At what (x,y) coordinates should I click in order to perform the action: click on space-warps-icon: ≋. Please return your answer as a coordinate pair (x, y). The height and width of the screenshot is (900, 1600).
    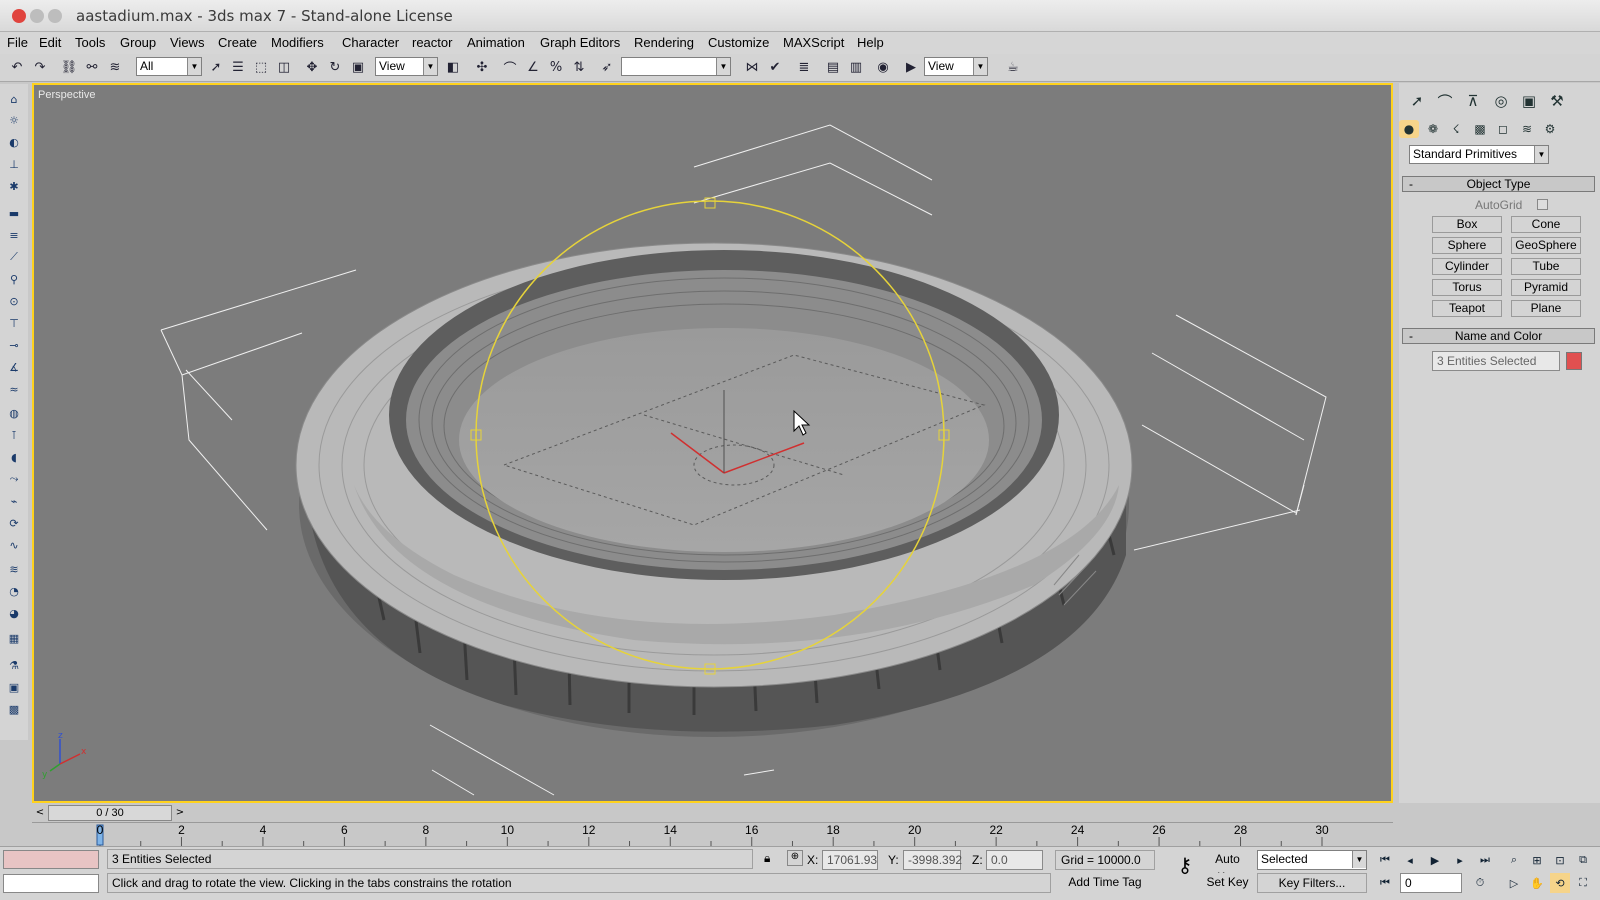
    Looking at the image, I should click on (1527, 129).